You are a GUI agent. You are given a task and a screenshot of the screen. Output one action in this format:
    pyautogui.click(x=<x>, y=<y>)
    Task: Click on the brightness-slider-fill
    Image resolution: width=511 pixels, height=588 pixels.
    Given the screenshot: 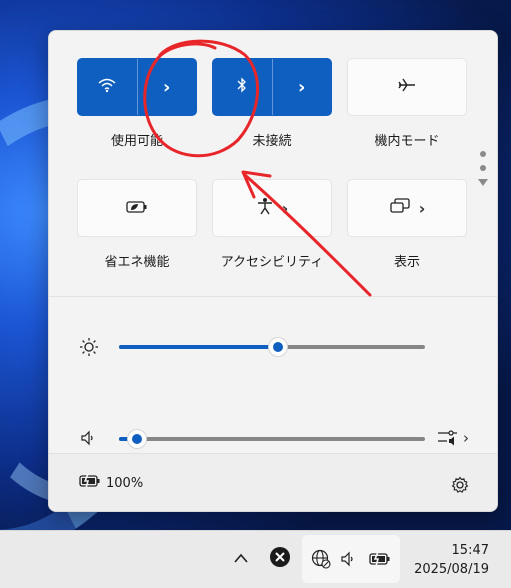 What is the action you would take?
    pyautogui.click(x=199, y=347)
    